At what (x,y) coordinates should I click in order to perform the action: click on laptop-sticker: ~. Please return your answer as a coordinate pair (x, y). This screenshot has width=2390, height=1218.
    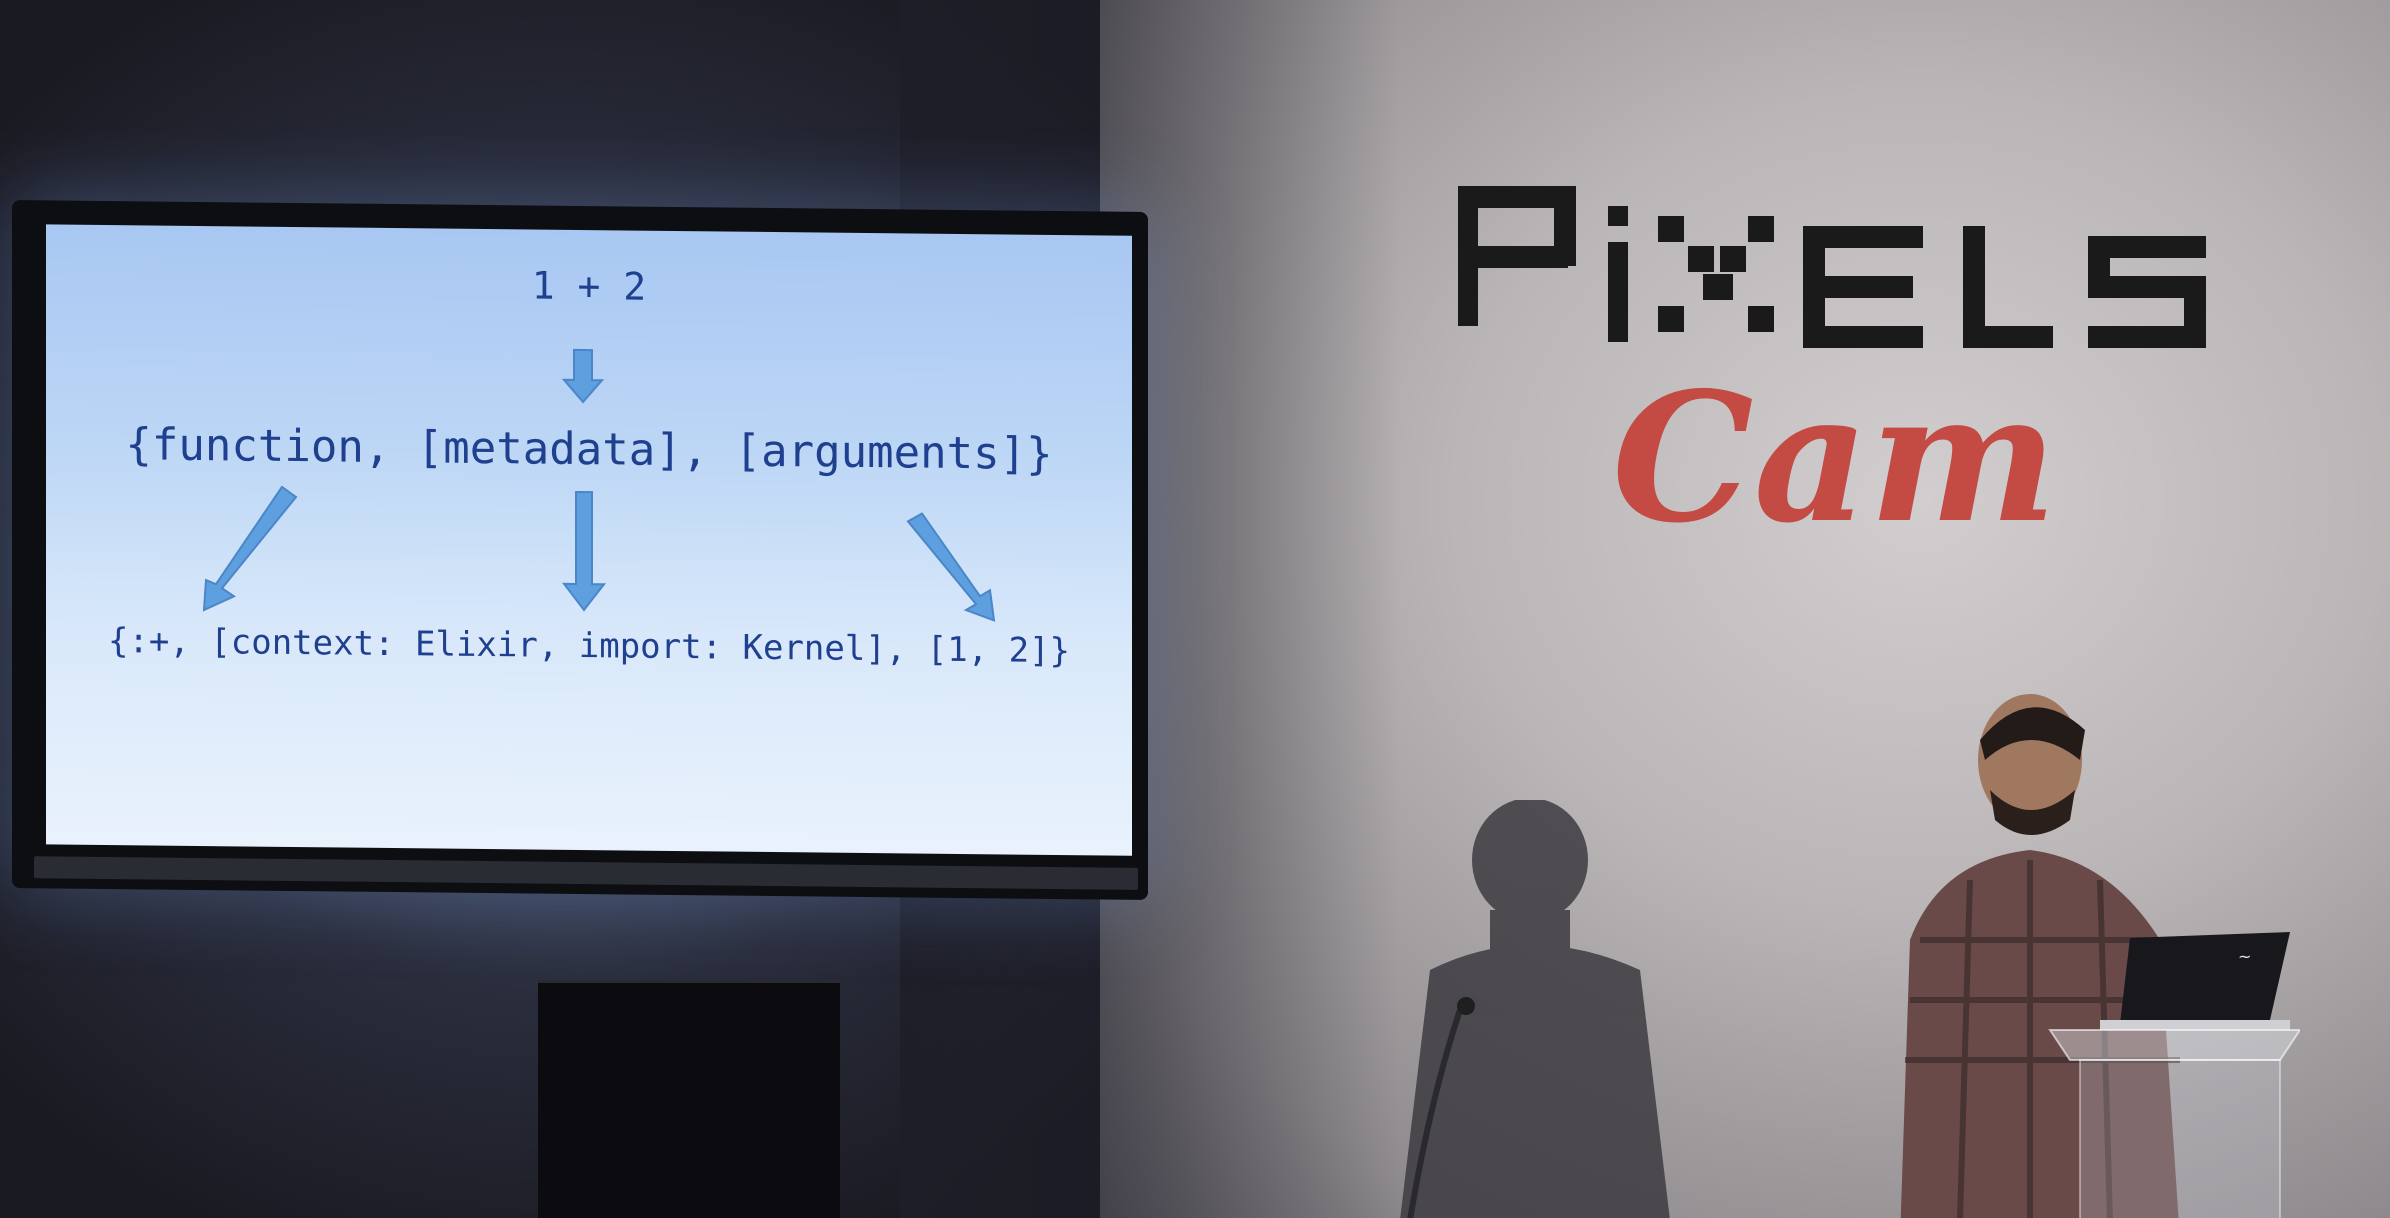
    Looking at the image, I should click on (2244, 956).